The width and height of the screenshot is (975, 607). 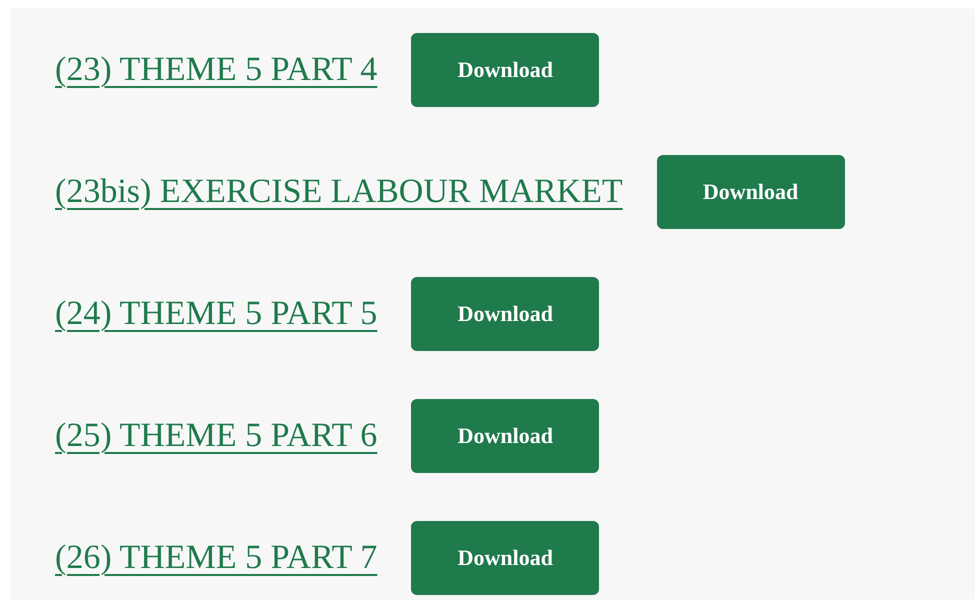 I want to click on document-link: (26) THEME 5 PART 7, so click(x=216, y=558).